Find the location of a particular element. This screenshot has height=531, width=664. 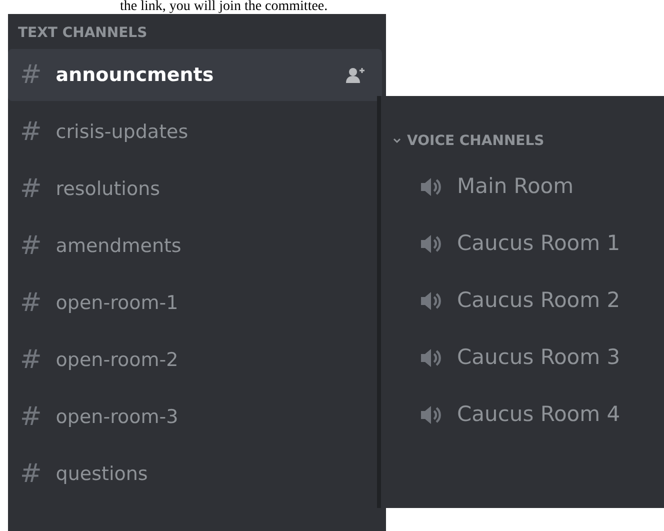

caption-text: the link, you will join the committee. is located at coordinates (224, 7).